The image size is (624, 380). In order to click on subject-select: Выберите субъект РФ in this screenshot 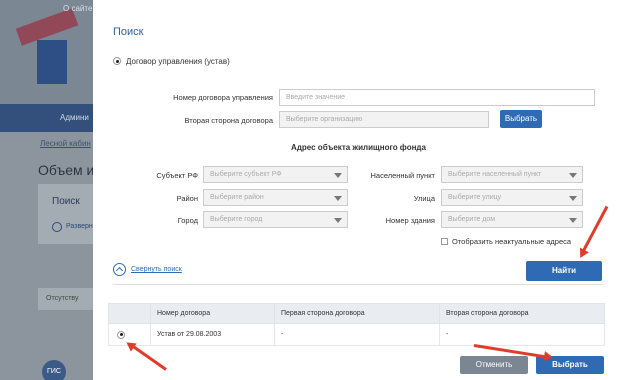, I will do `click(275, 174)`.